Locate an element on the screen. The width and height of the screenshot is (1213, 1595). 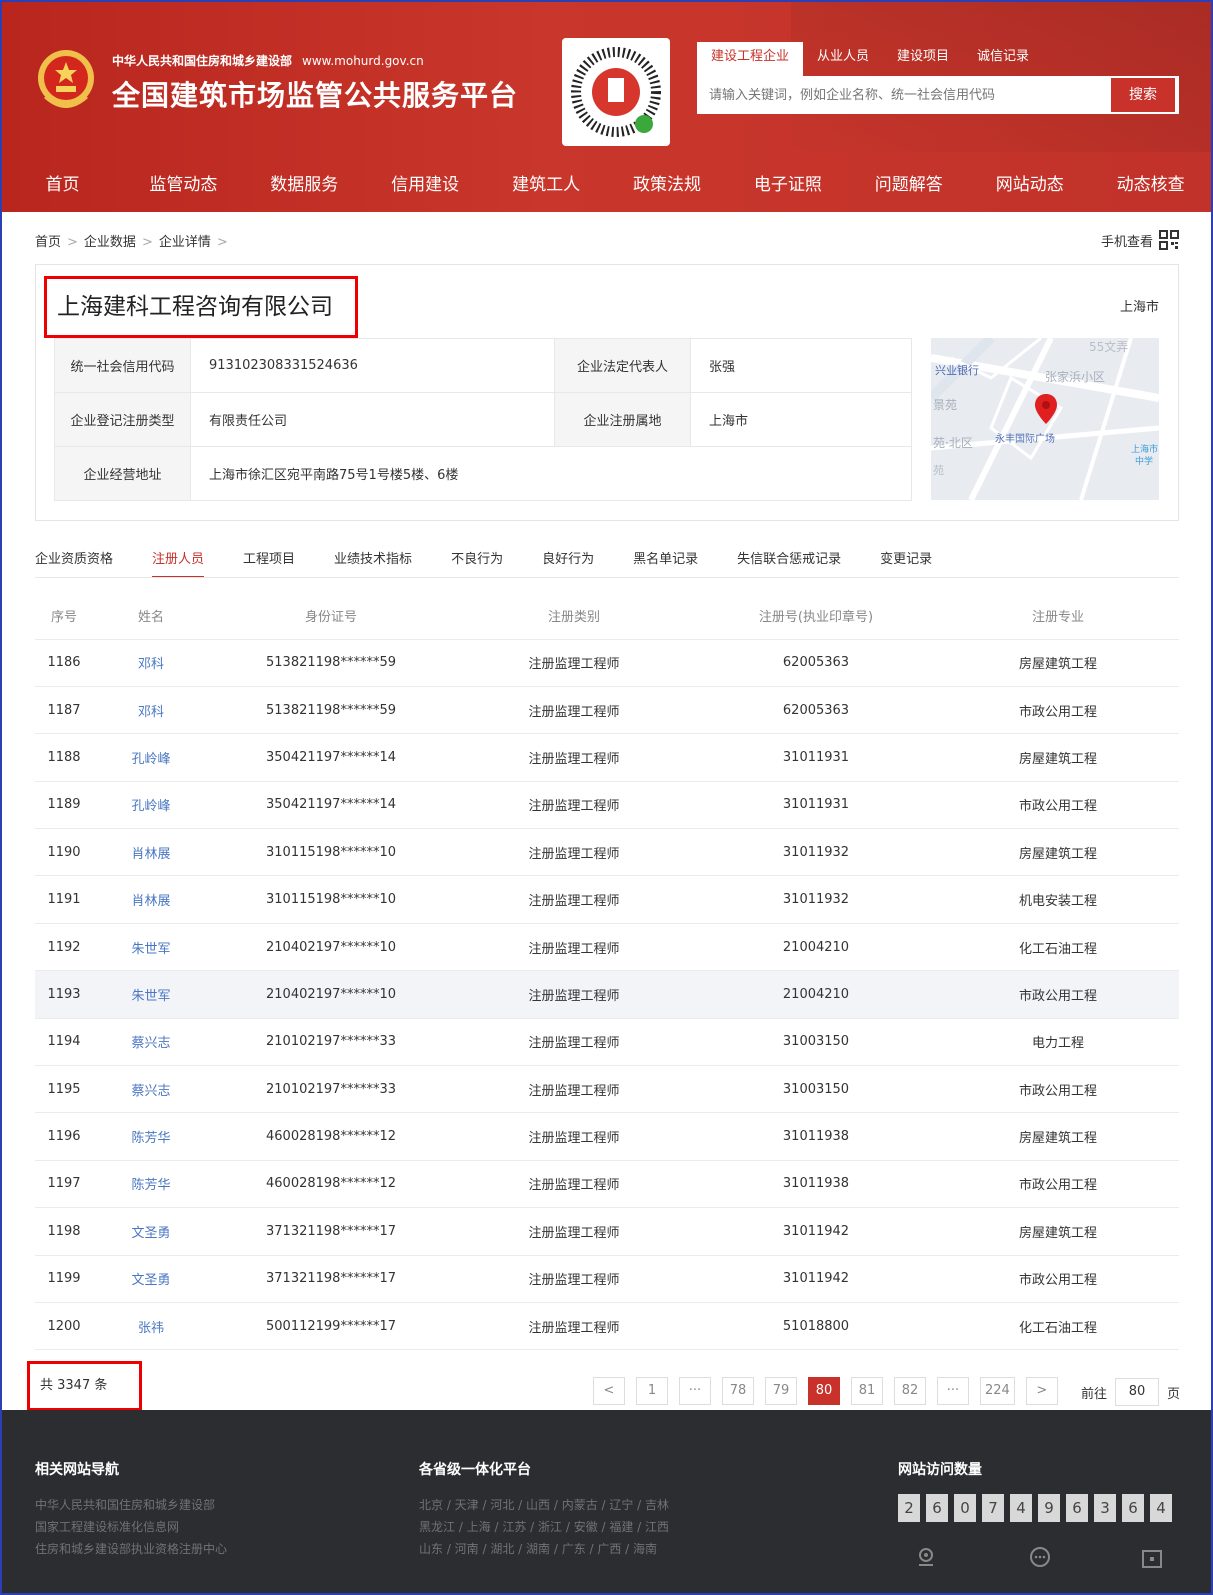
cell-index: 1197 is located at coordinates (64, 1184).